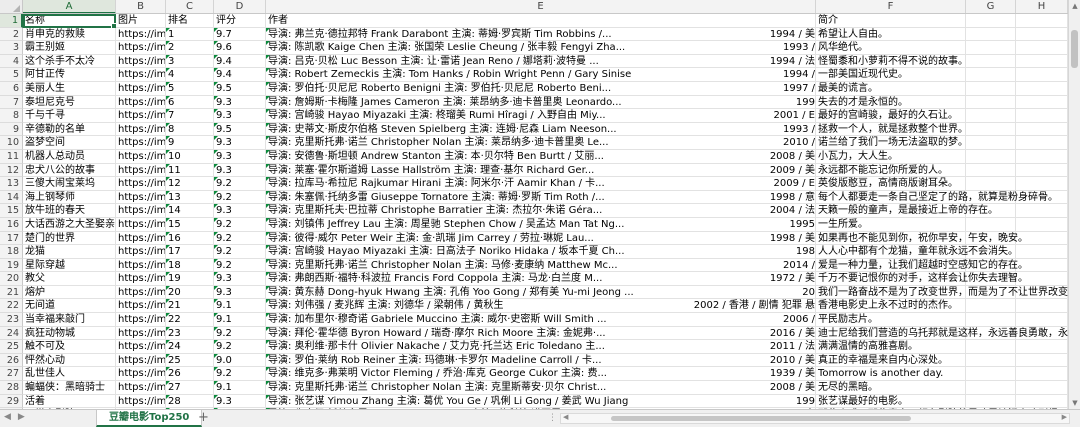 This screenshot has height=427, width=1080. What do you see at coordinates (69, 347) in the screenshot?
I see `cell-name: 触不可及` at bounding box center [69, 347].